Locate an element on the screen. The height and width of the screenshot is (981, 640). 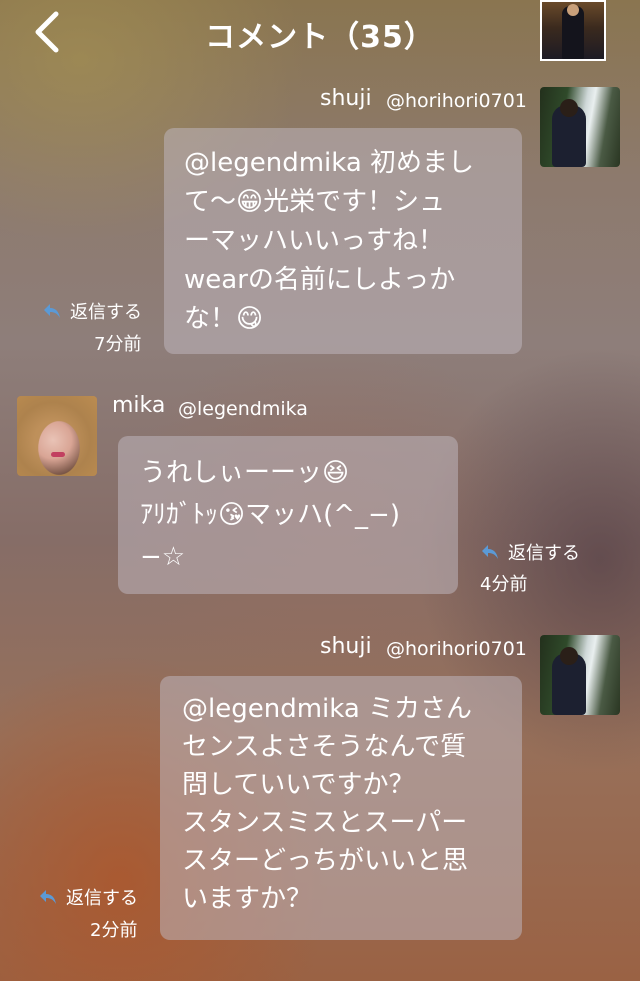
comment-text-line: スターどっちがいいと思 is located at coordinates (325, 861).